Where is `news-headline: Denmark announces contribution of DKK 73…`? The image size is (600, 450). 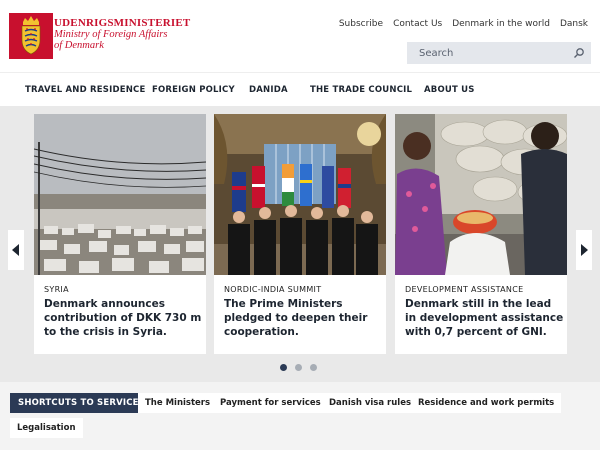
news-headline: Denmark announces contribution of DKK 73… is located at coordinates (124, 318).